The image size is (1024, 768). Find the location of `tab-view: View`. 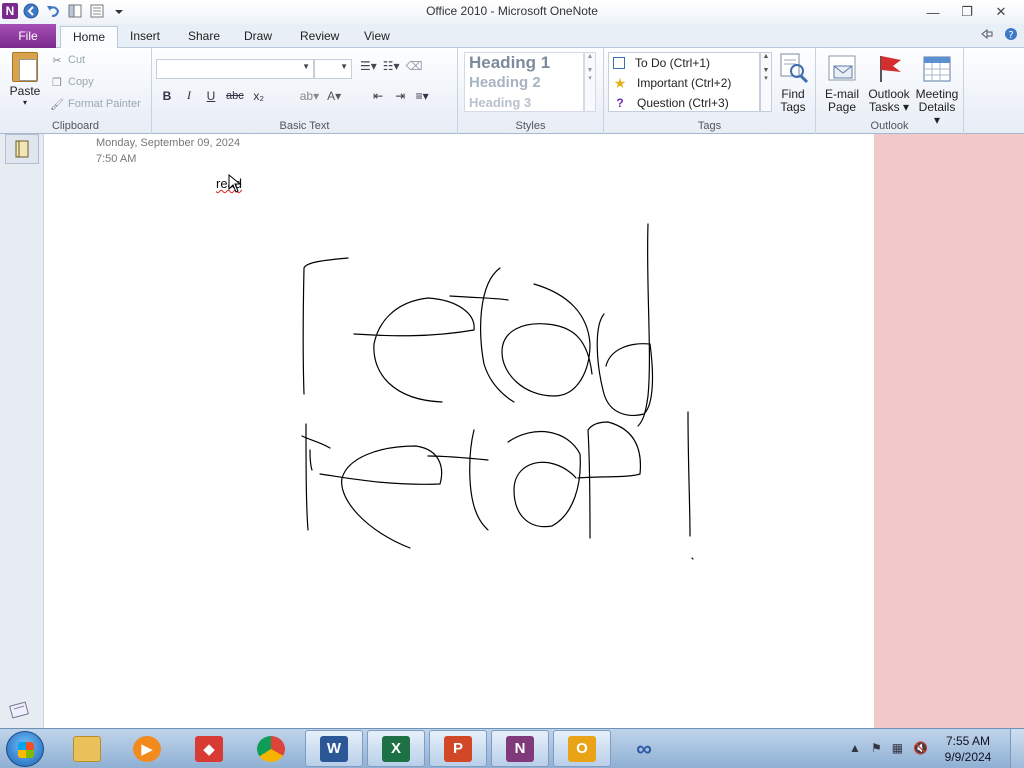

tab-view: View is located at coordinates (377, 37).